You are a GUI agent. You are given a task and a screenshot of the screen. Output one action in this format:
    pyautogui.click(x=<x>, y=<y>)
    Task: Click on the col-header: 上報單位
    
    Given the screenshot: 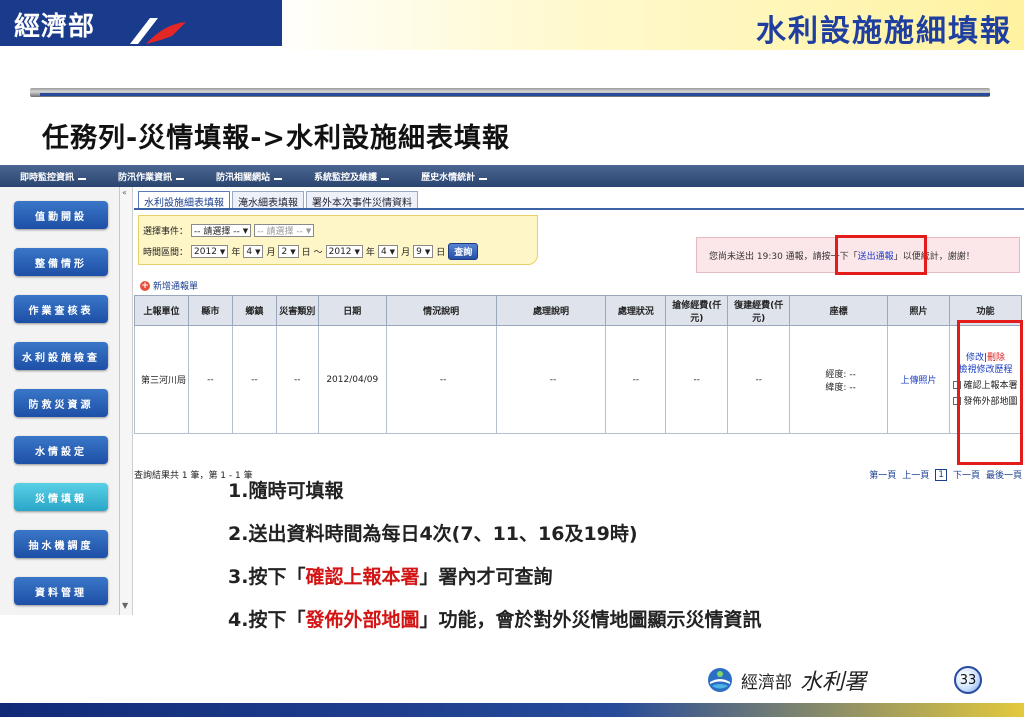 What is the action you would take?
    pyautogui.click(x=161, y=310)
    